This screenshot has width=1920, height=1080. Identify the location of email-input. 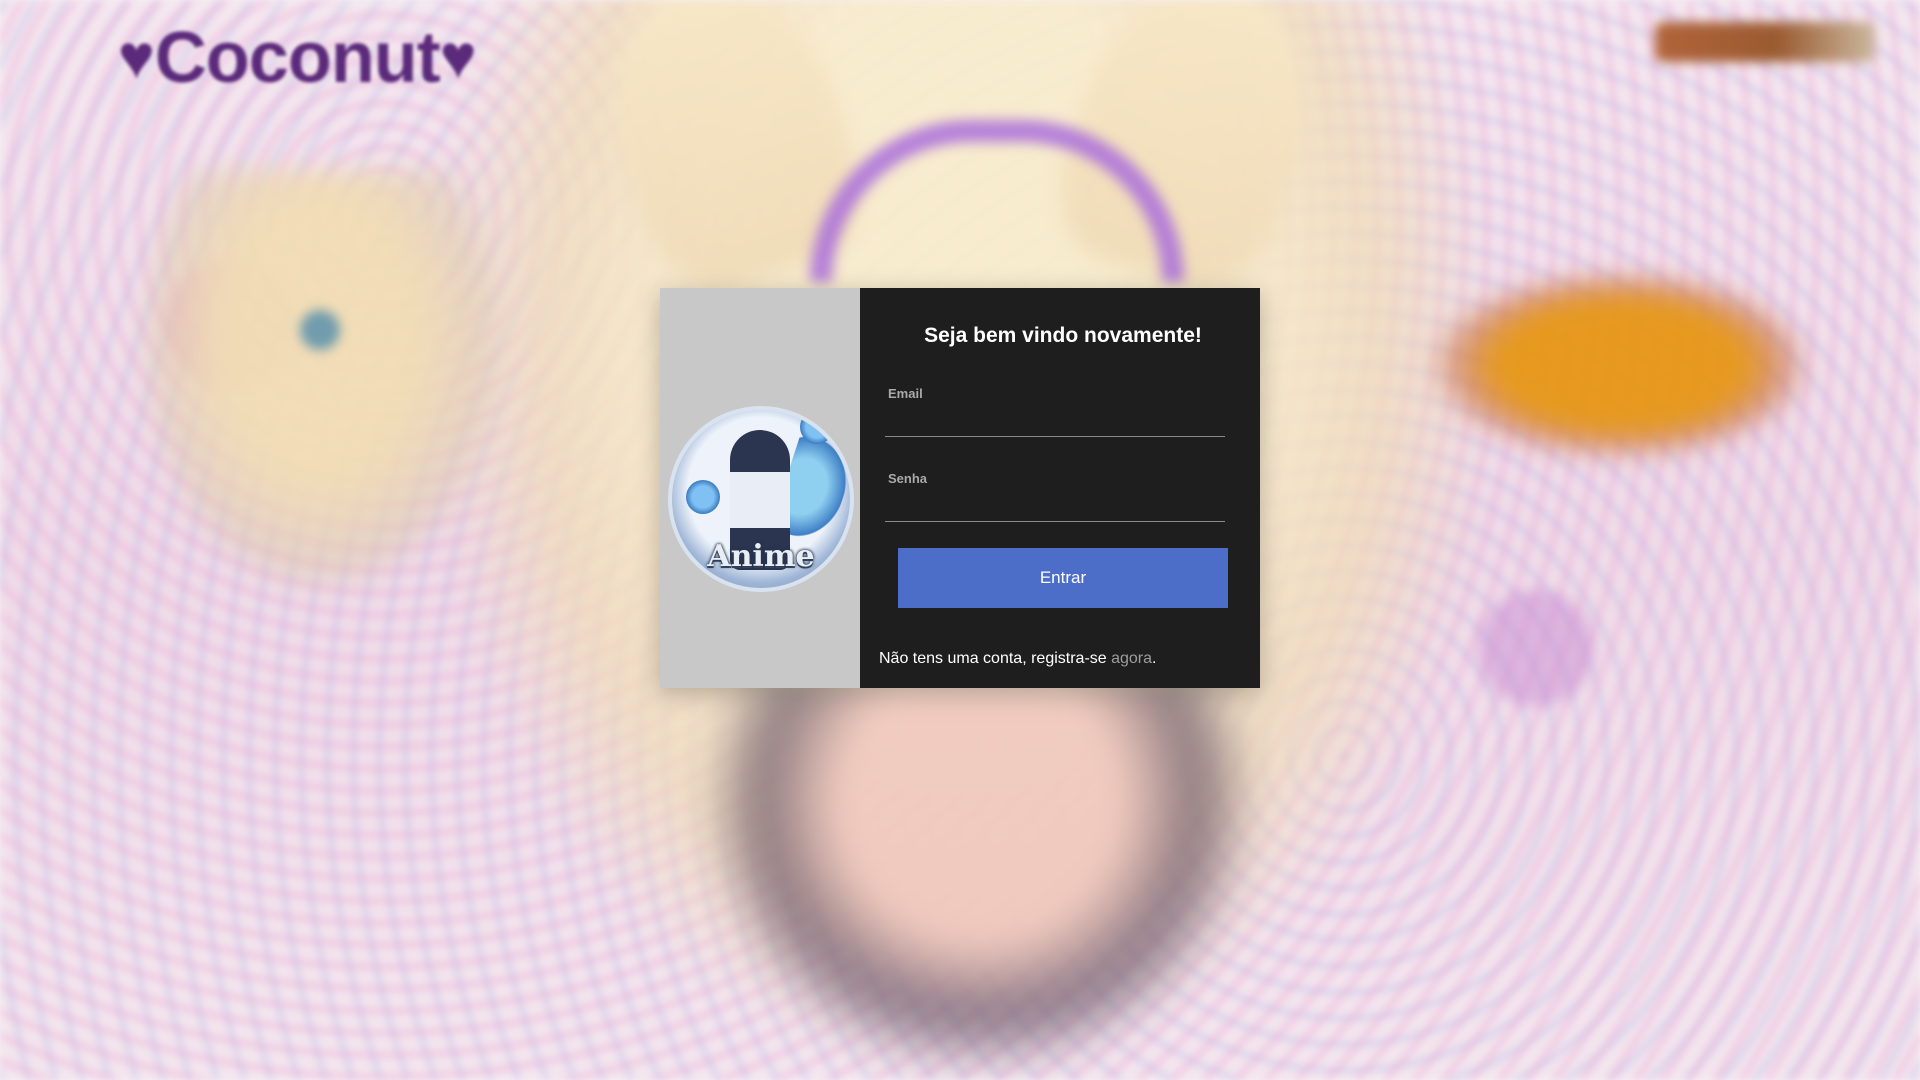
(1055, 420).